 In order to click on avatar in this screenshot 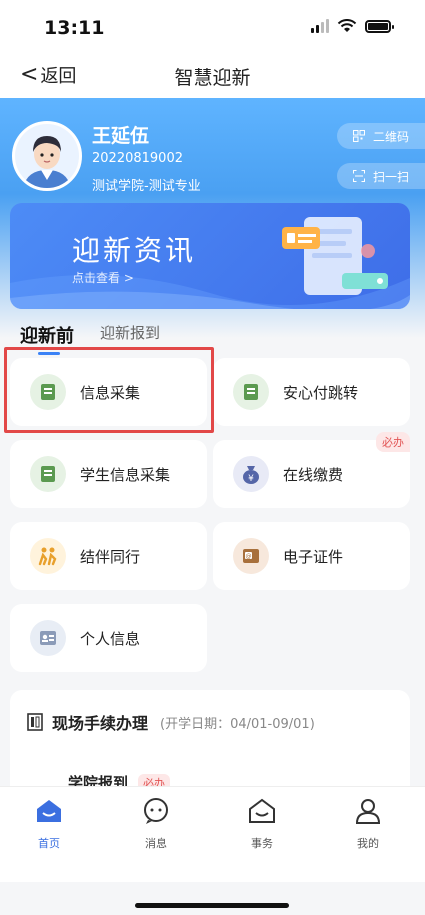, I will do `click(47, 156)`.